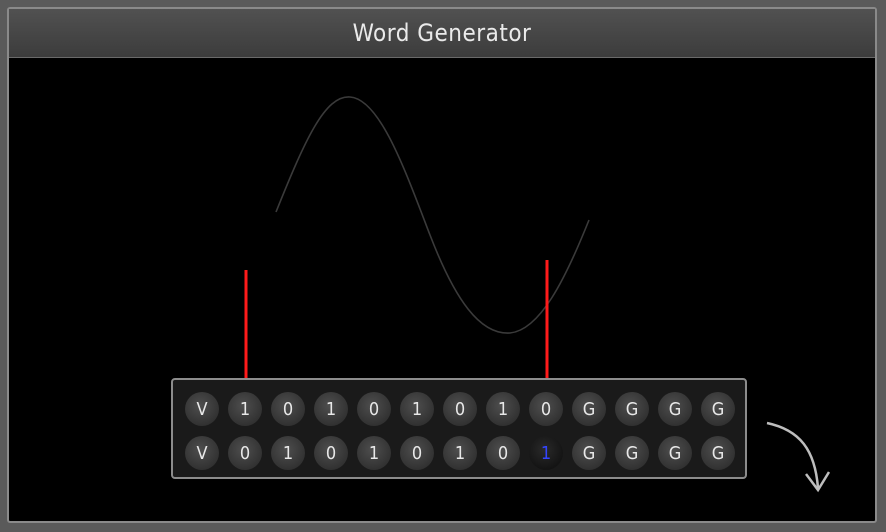 This screenshot has height=532, width=886. What do you see at coordinates (288, 453) in the screenshot?
I see `pin-bottom-2: 1` at bounding box center [288, 453].